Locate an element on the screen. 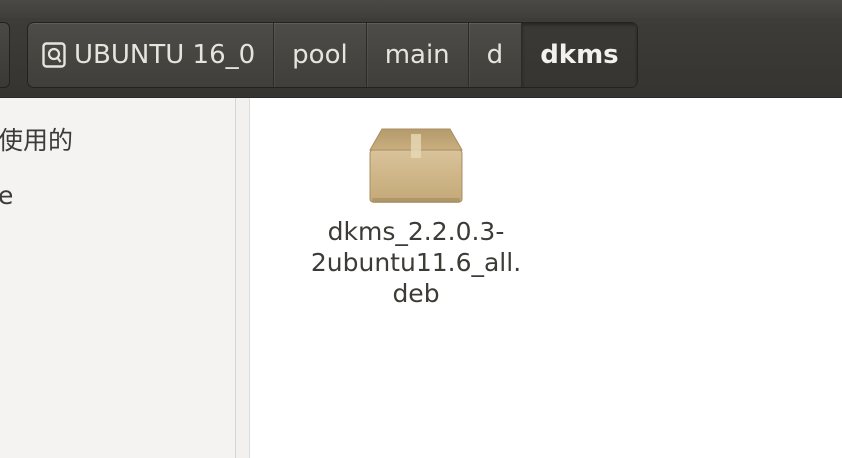 Image resolution: width=842 pixels, height=458 pixels. file-name-line: dkms_2.2.0.3- is located at coordinates (416, 231).